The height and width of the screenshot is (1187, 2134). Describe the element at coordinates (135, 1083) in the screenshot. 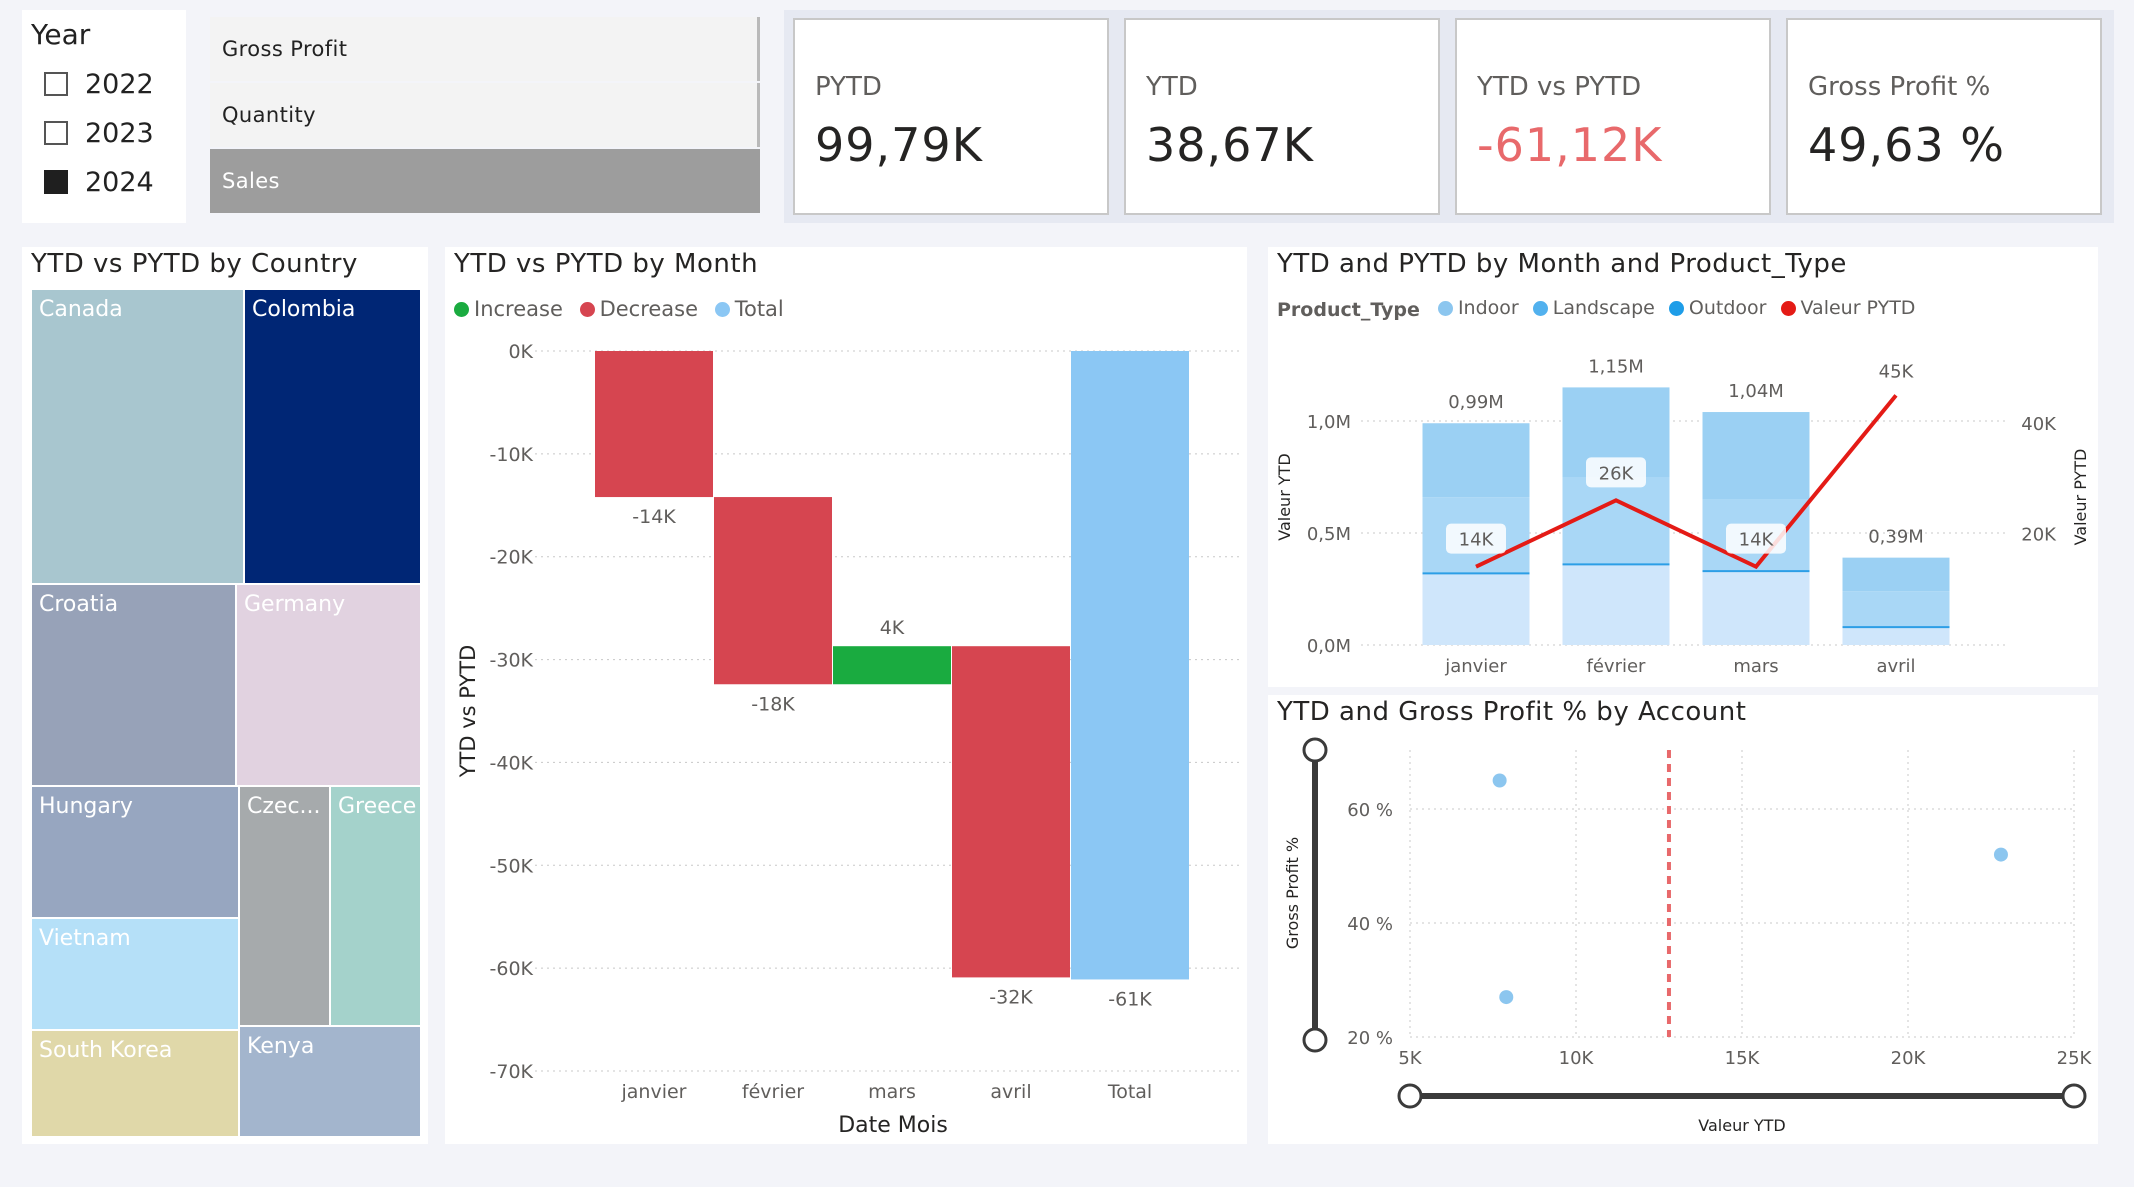

I see `treemap-tile-south-korea: South Korea` at that location.